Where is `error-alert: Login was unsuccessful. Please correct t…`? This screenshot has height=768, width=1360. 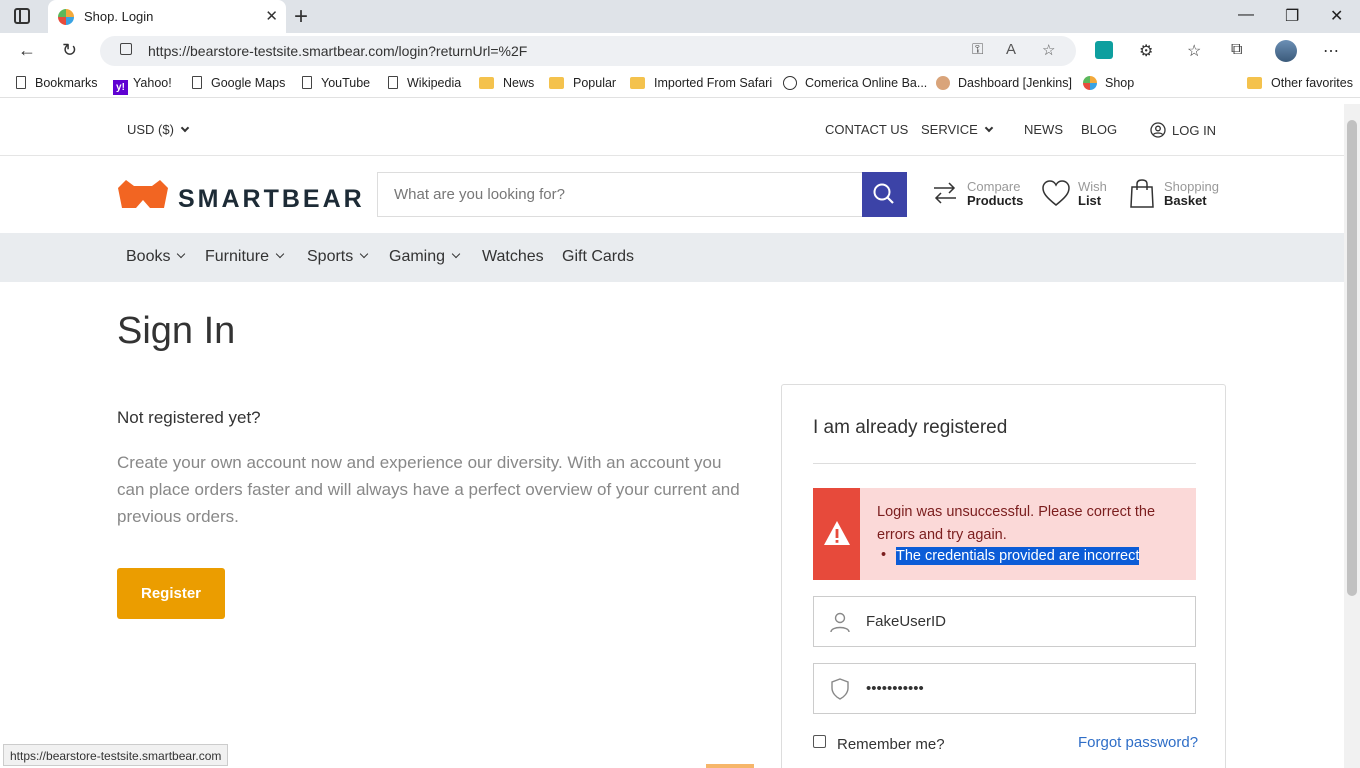 error-alert: Login was unsuccessful. Please correct t… is located at coordinates (1004, 534).